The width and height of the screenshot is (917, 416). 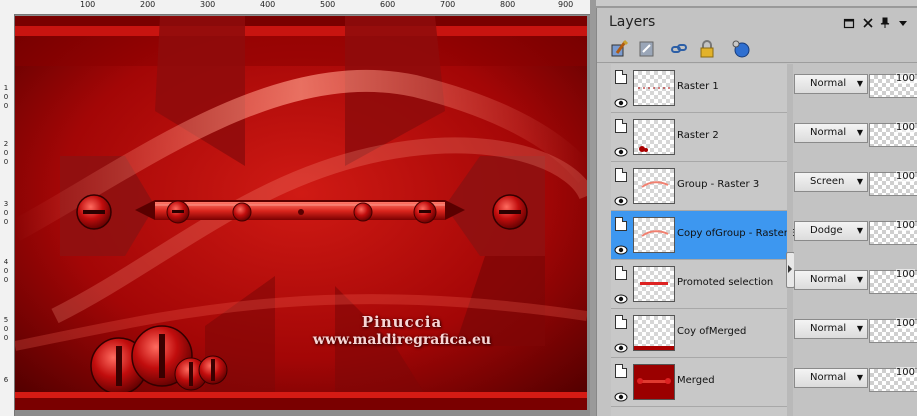 What do you see at coordinates (725, 282) in the screenshot?
I see `layer-name: Promoted selection` at bounding box center [725, 282].